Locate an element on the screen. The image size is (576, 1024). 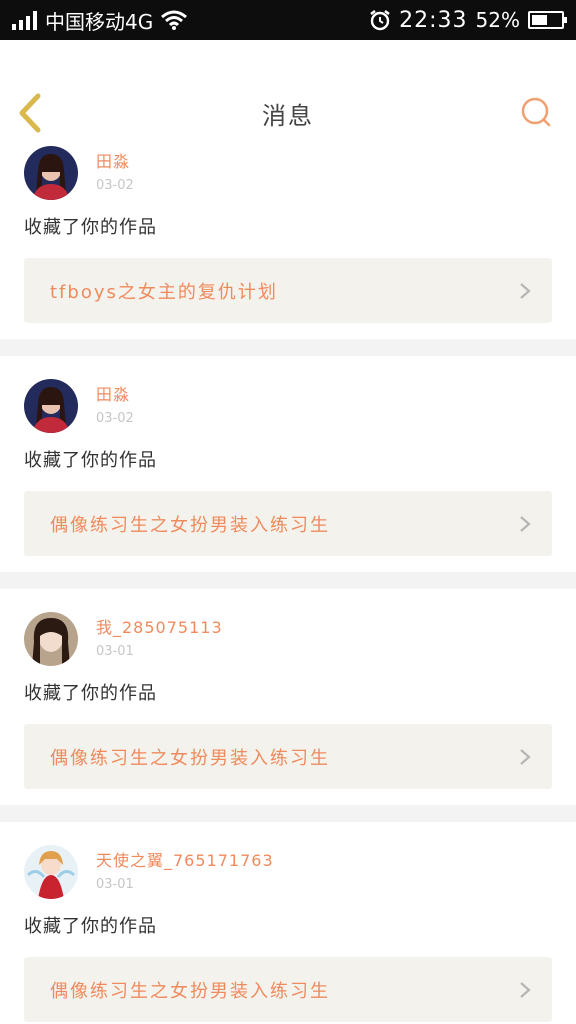
status-right: 22:33 52% is located at coordinates (468, 20).